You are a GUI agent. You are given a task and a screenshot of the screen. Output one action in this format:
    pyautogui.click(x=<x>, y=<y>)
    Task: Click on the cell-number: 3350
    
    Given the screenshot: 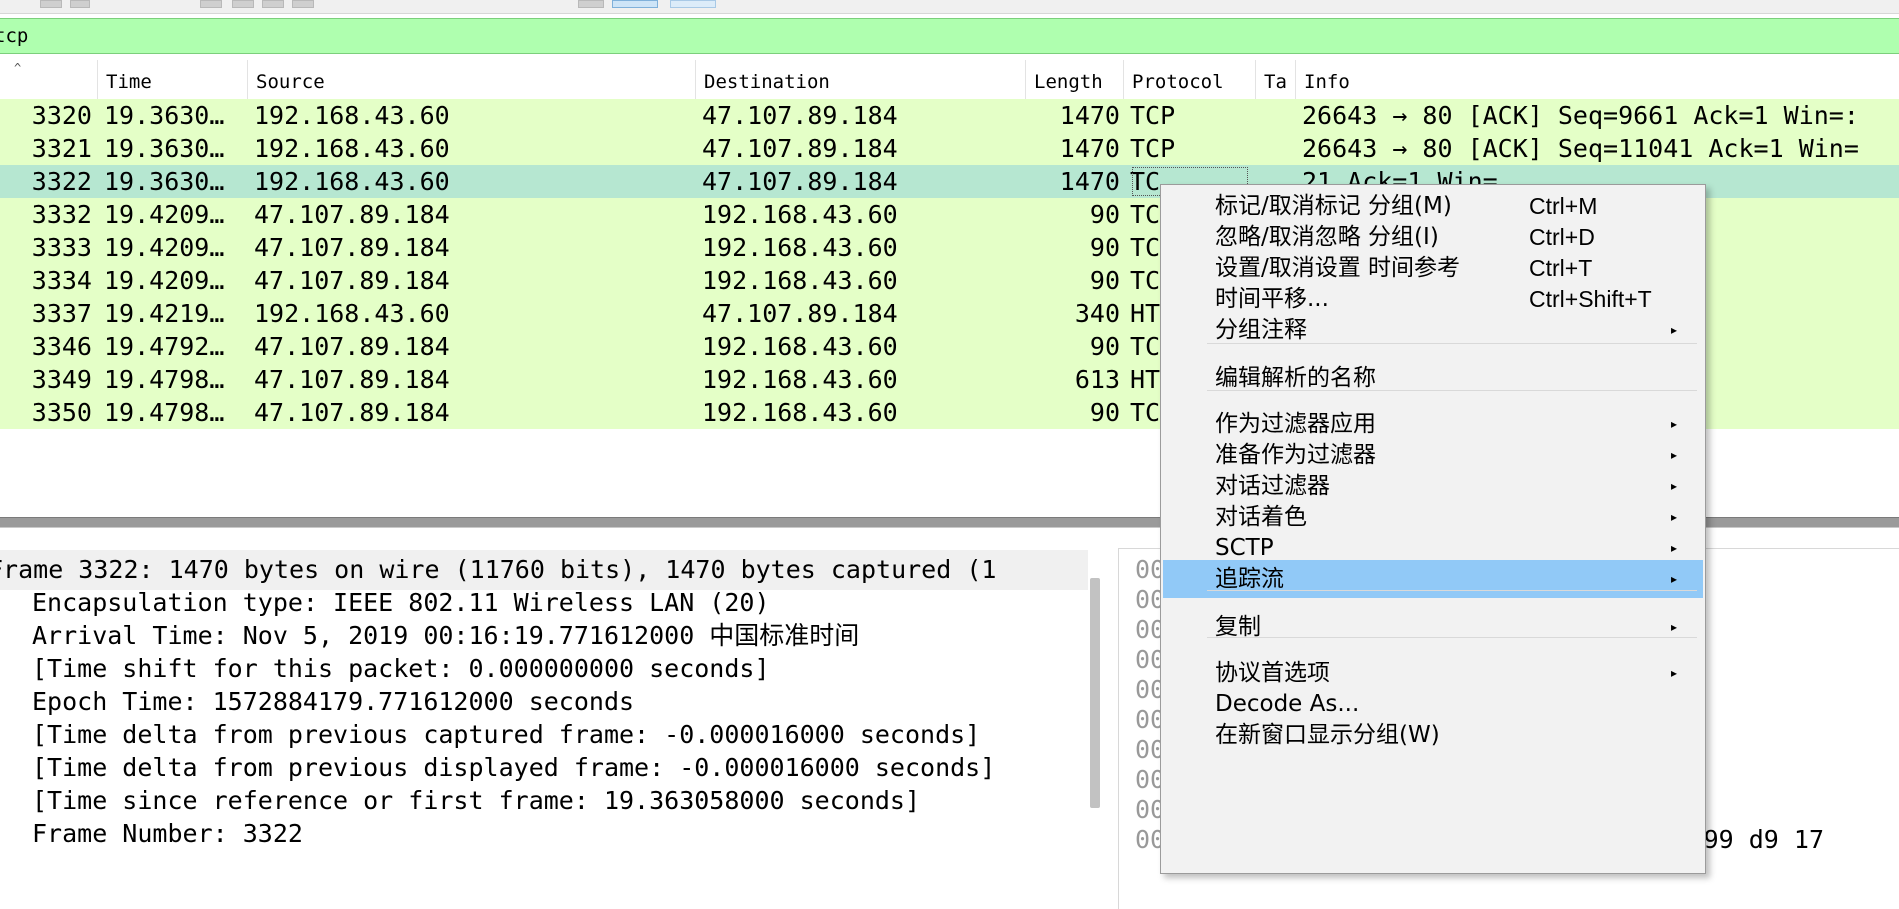 What is the action you would take?
    pyautogui.click(x=61, y=412)
    